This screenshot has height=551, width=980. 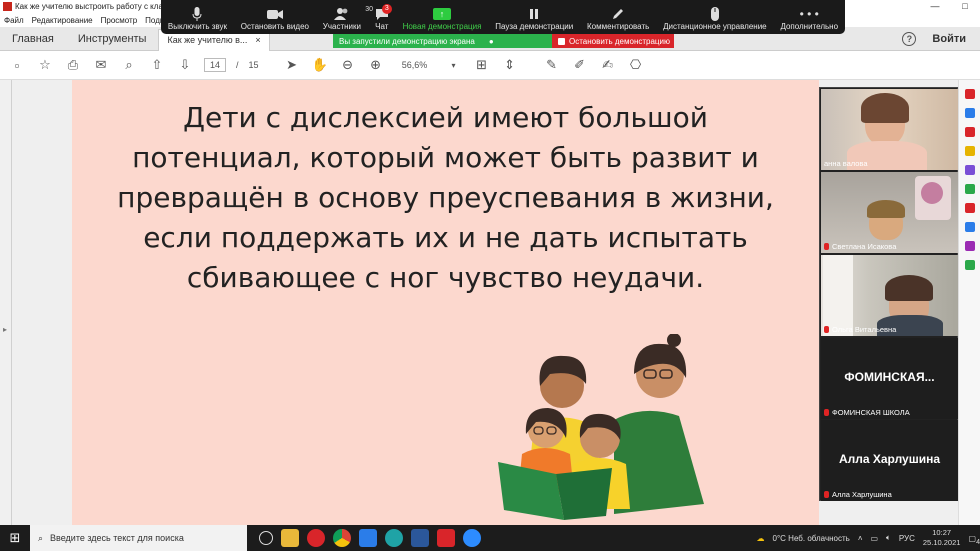 I want to click on protect-icon, so click(x=969, y=227).